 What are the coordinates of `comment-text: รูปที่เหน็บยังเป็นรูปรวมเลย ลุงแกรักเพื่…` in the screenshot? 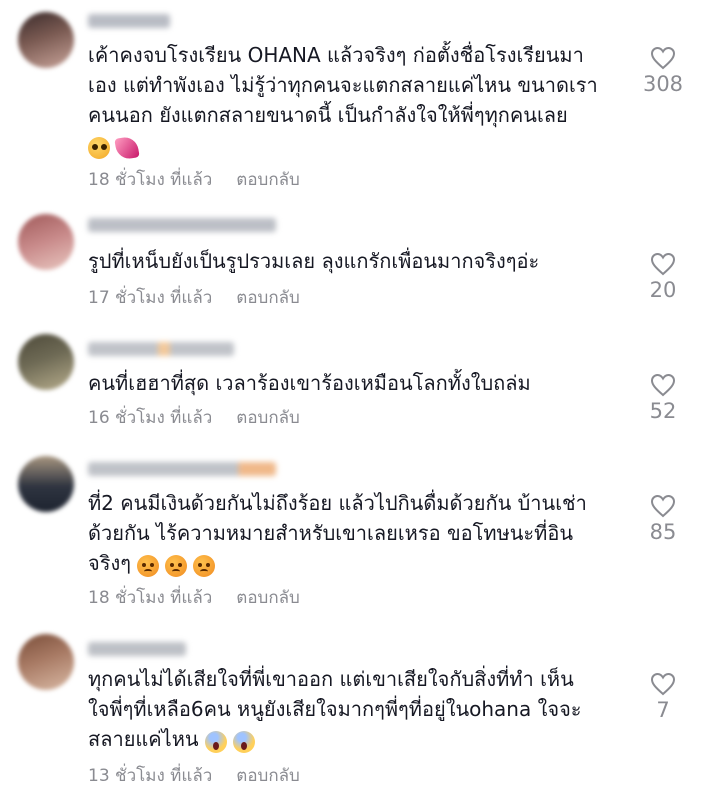 It's located at (314, 261).